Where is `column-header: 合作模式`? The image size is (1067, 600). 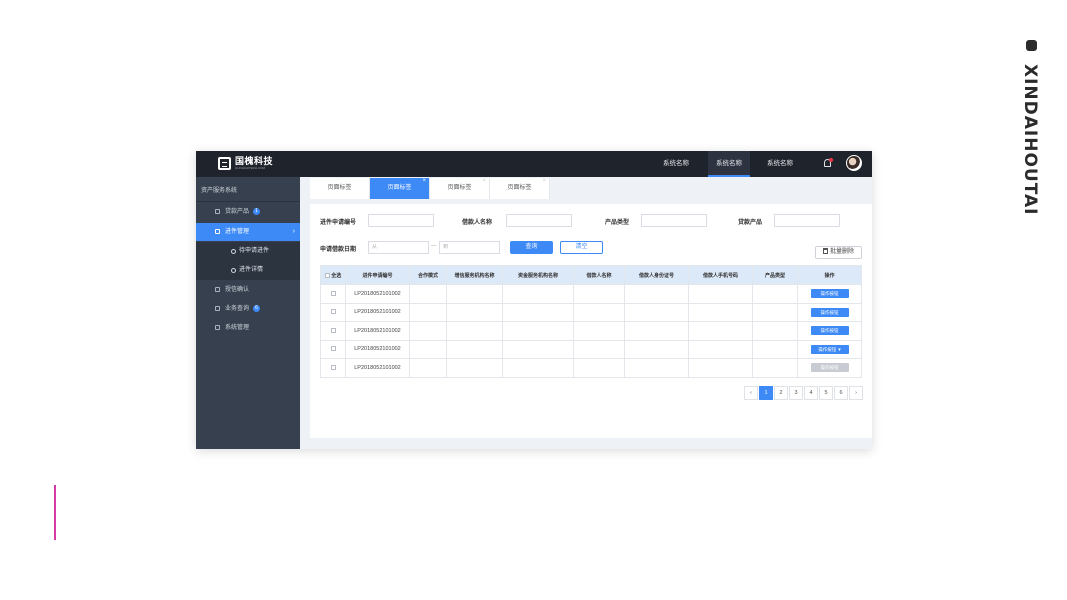 column-header: 合作模式 is located at coordinates (428, 275).